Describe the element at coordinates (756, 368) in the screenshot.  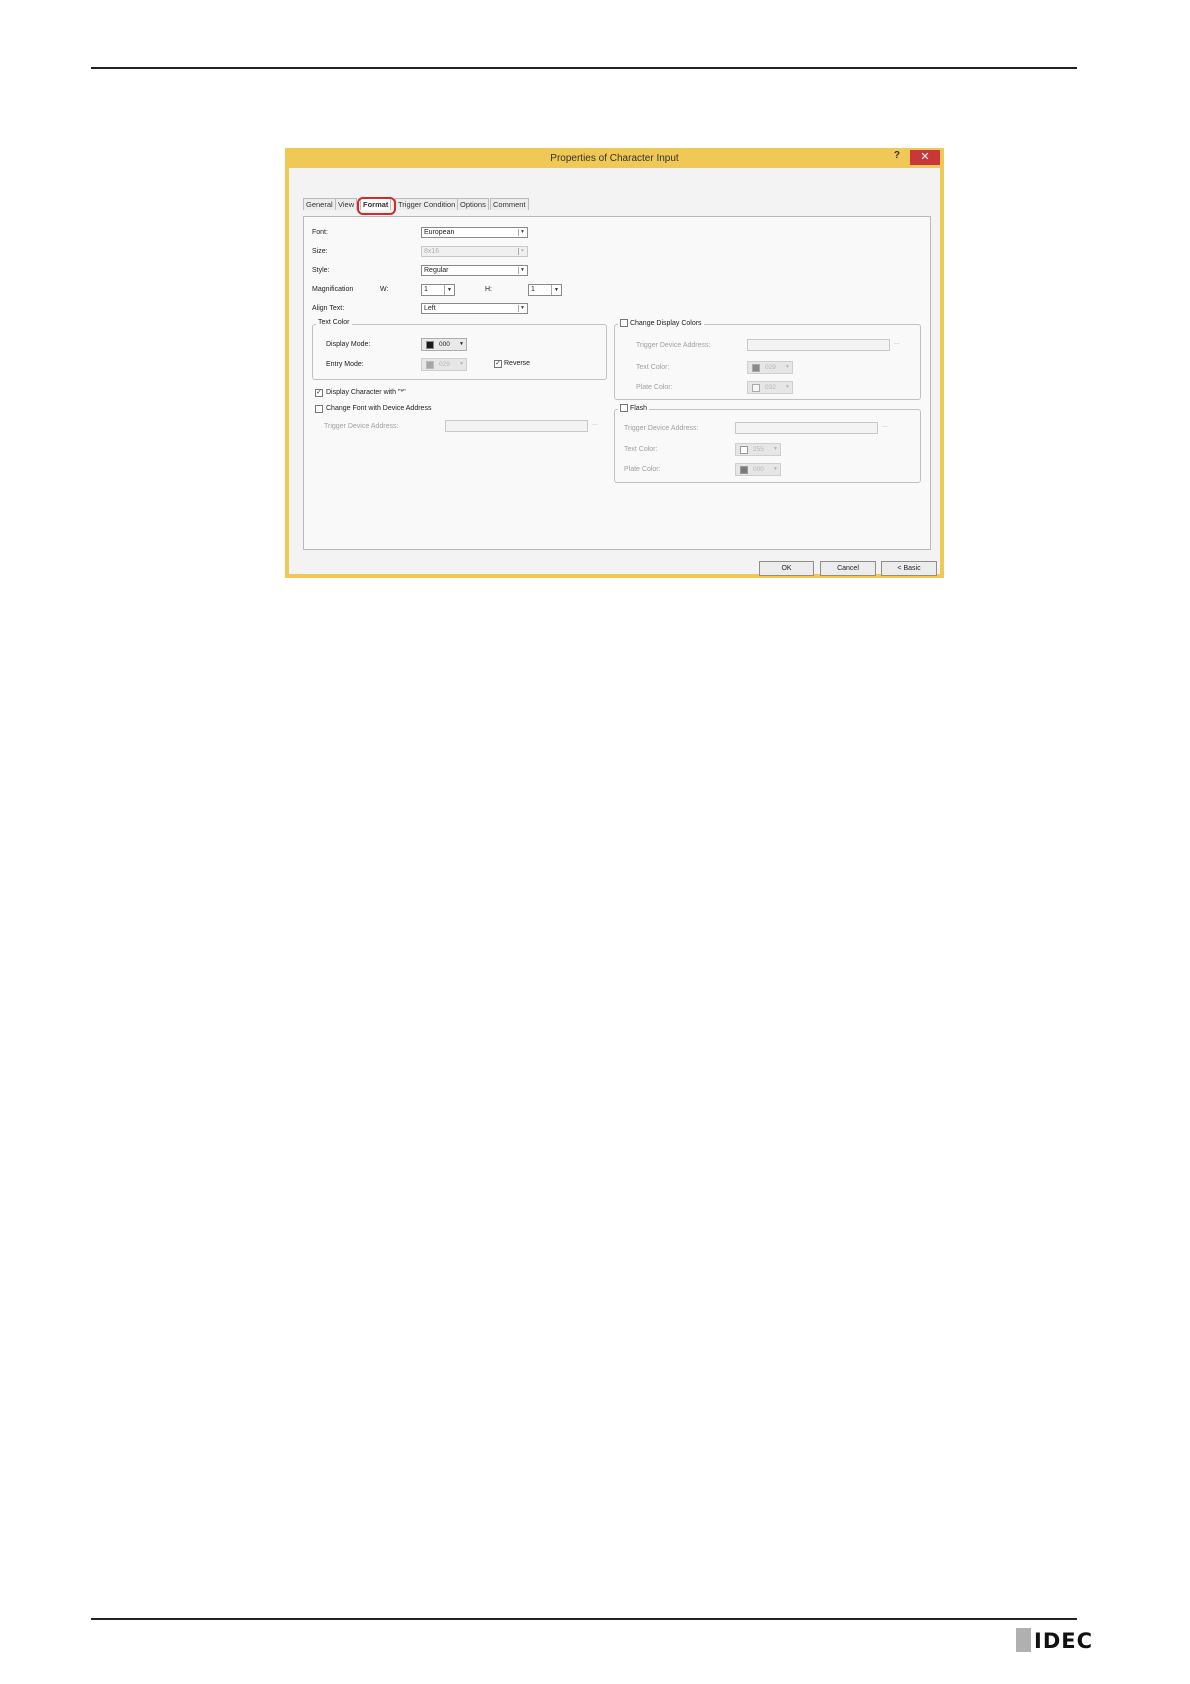
I see `change-colors-text-swatch` at that location.